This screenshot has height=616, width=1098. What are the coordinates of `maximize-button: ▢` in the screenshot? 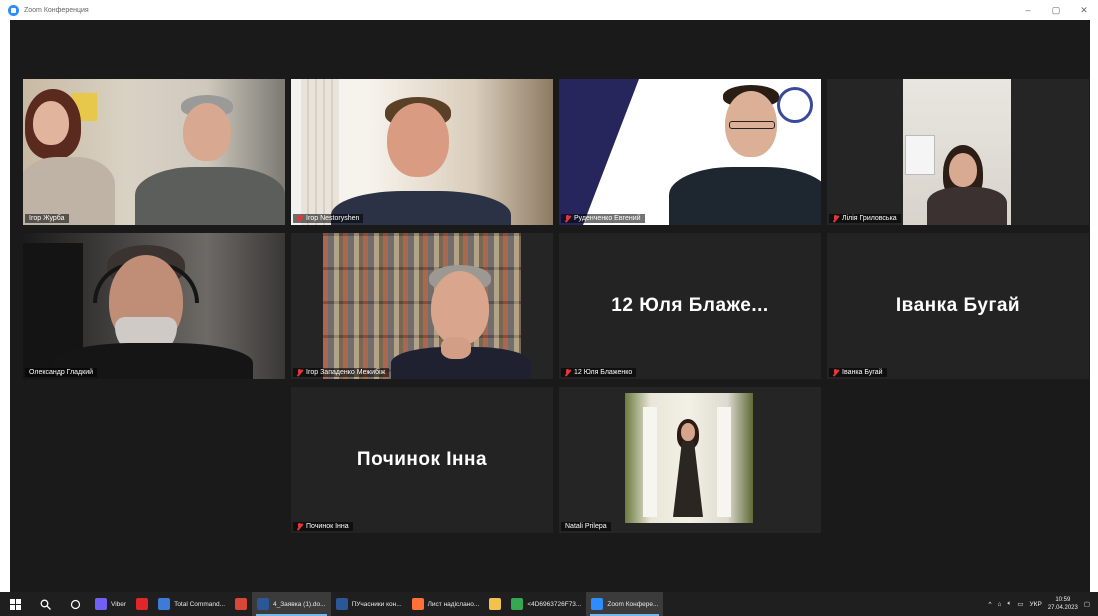 It's located at (1056, 10).